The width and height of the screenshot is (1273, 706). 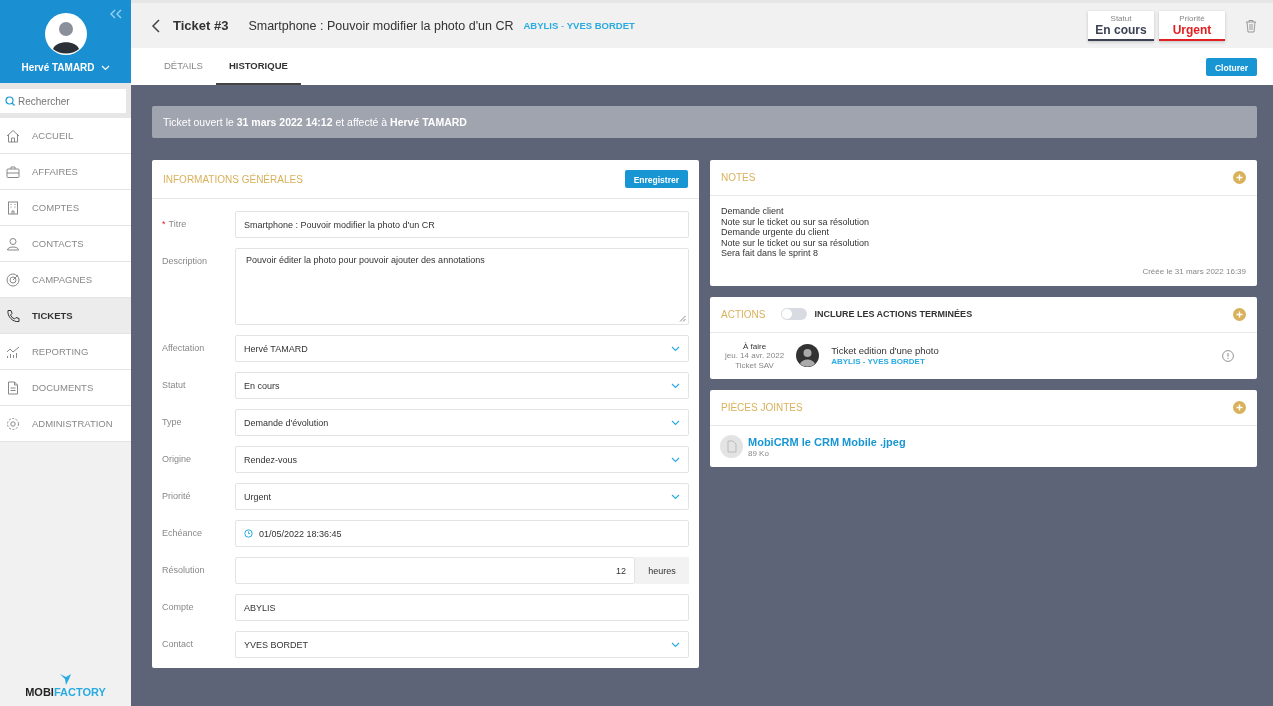 I want to click on trash-icon, so click(x=1251, y=25).